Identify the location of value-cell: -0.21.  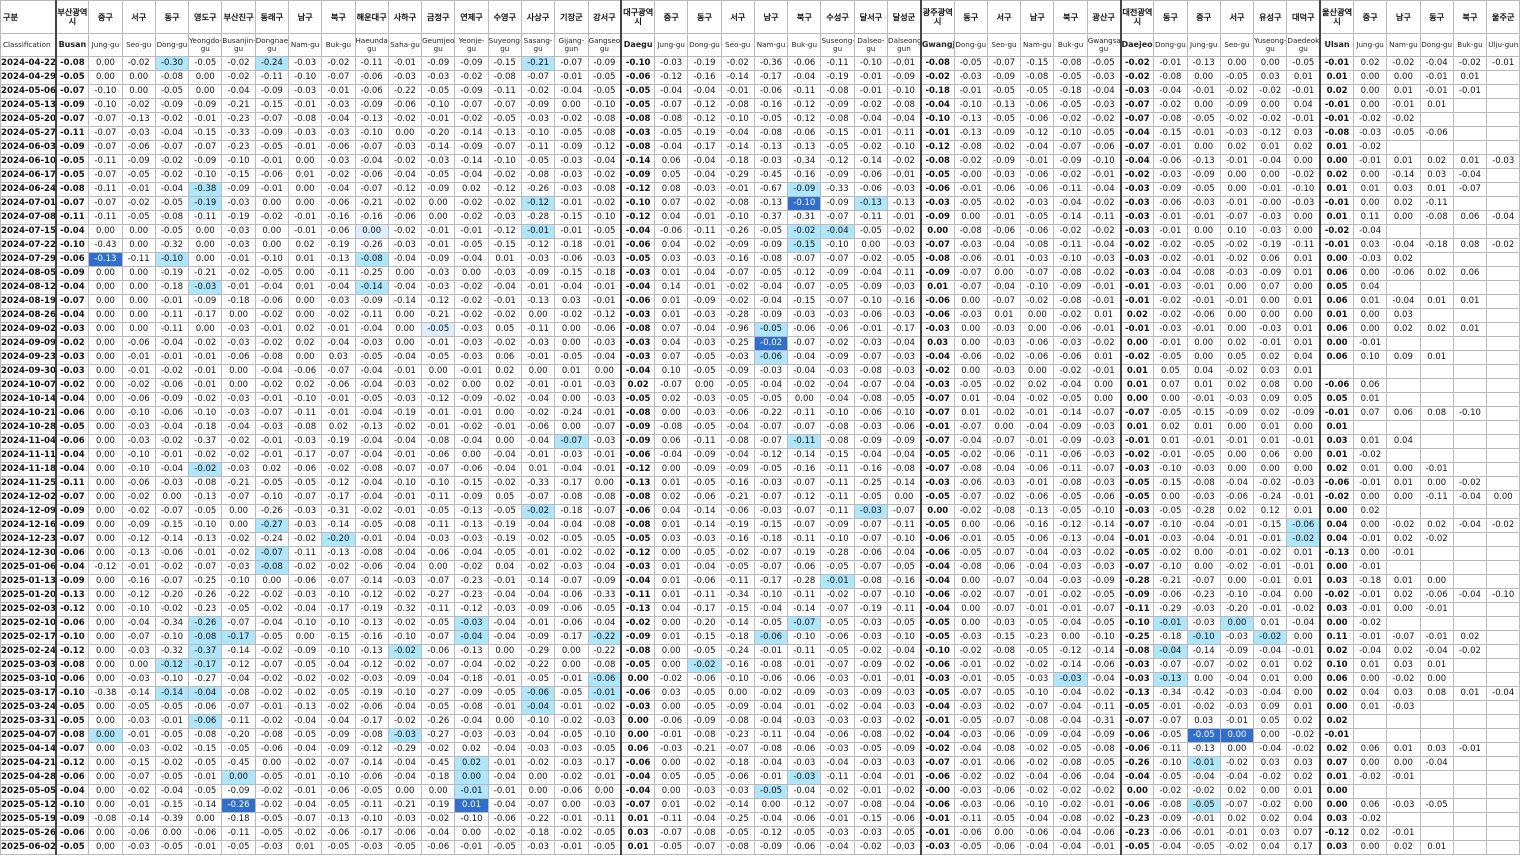
(205, 273).